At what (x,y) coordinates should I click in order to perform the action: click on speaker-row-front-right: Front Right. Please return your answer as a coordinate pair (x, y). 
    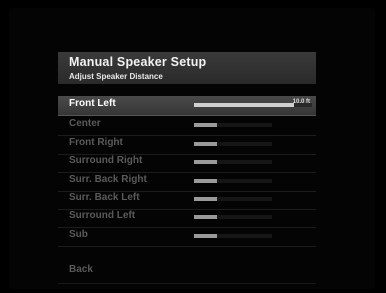
    Looking at the image, I should click on (187, 145).